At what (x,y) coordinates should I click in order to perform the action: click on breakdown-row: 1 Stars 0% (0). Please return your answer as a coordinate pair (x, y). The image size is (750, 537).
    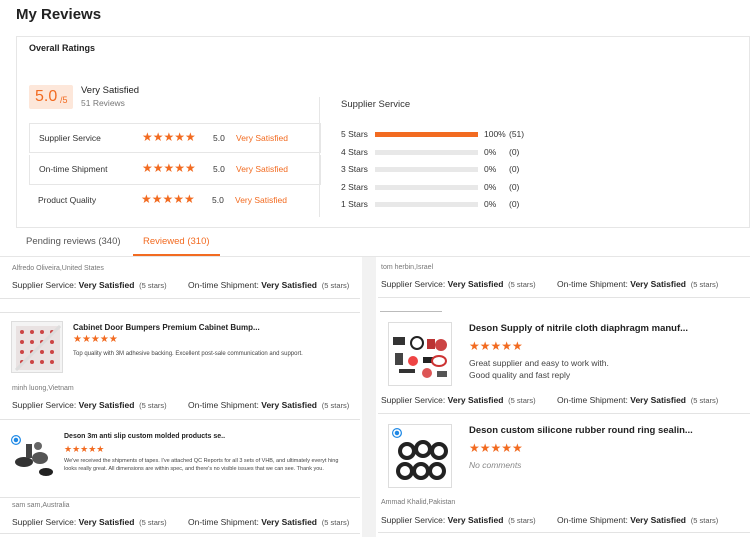
    Looking at the image, I should click on (451, 204).